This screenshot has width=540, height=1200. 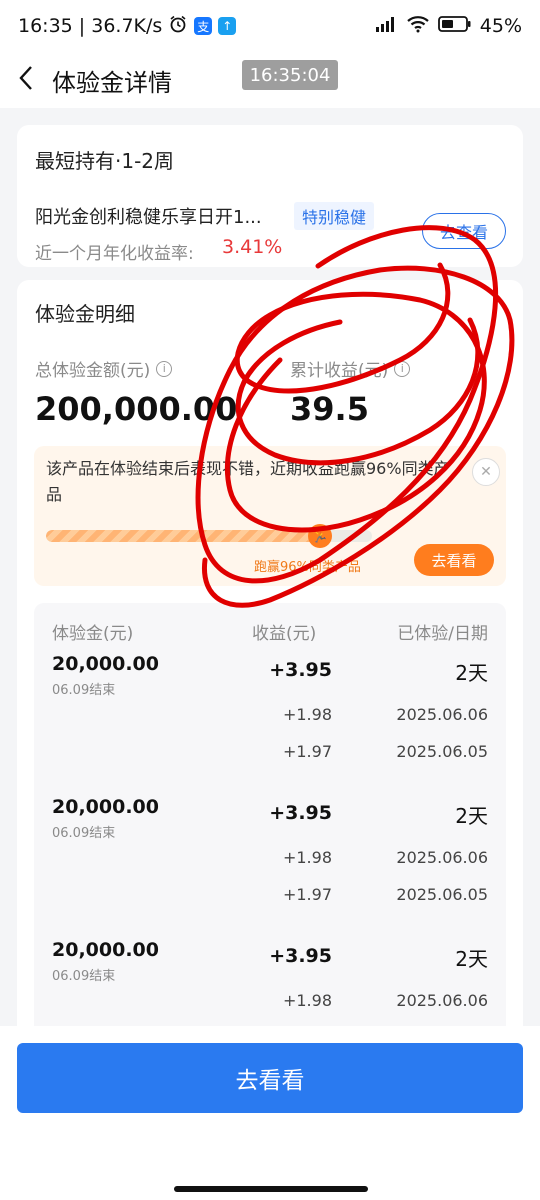 I want to click on nav-bar: 体验金详情 16:35:04, so click(x=270, y=80).